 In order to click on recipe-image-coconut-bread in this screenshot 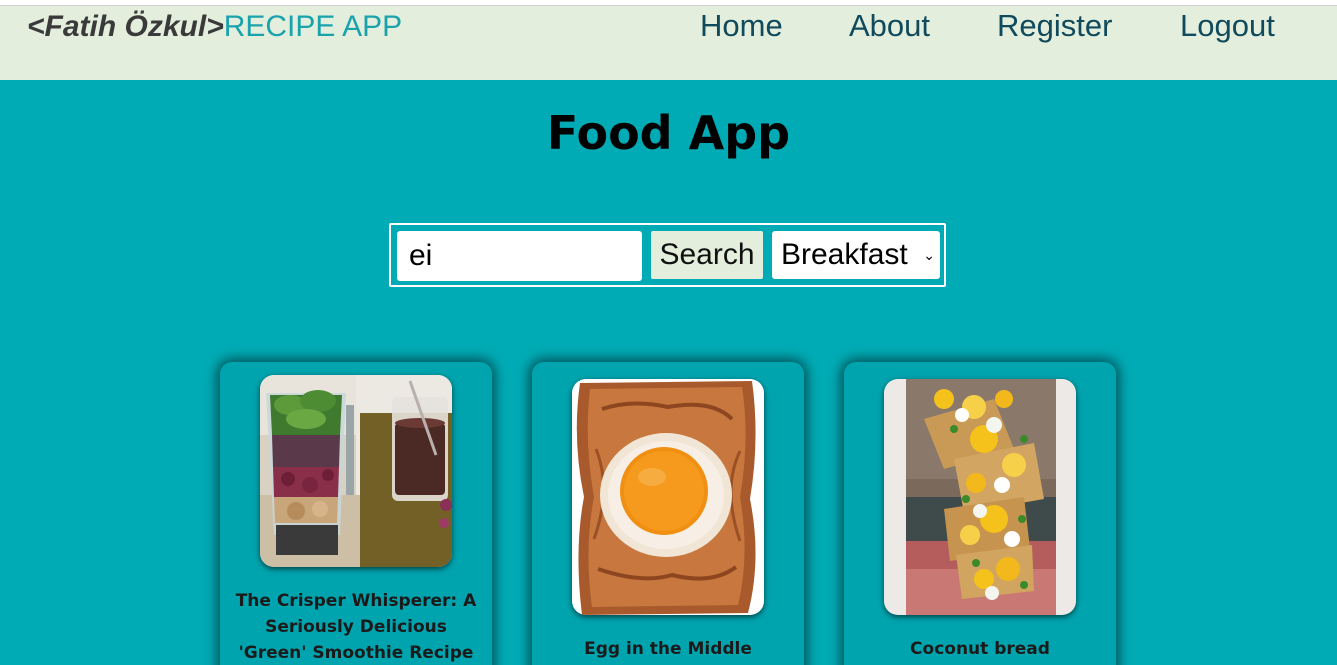, I will do `click(980, 497)`.